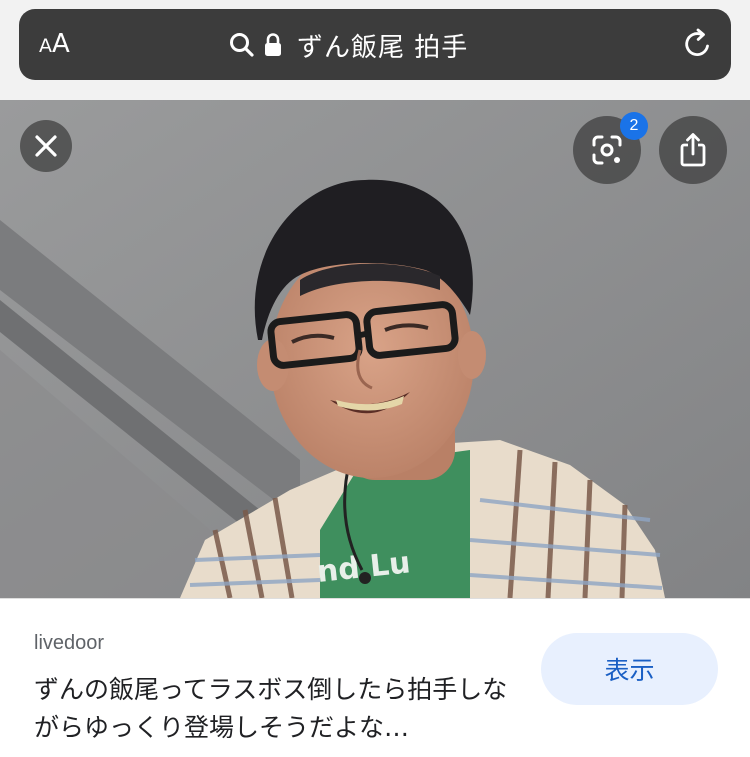 The height and width of the screenshot is (757, 750). Describe the element at coordinates (61, 44) in the screenshot. I see `text-size-large-glyph: A` at that location.